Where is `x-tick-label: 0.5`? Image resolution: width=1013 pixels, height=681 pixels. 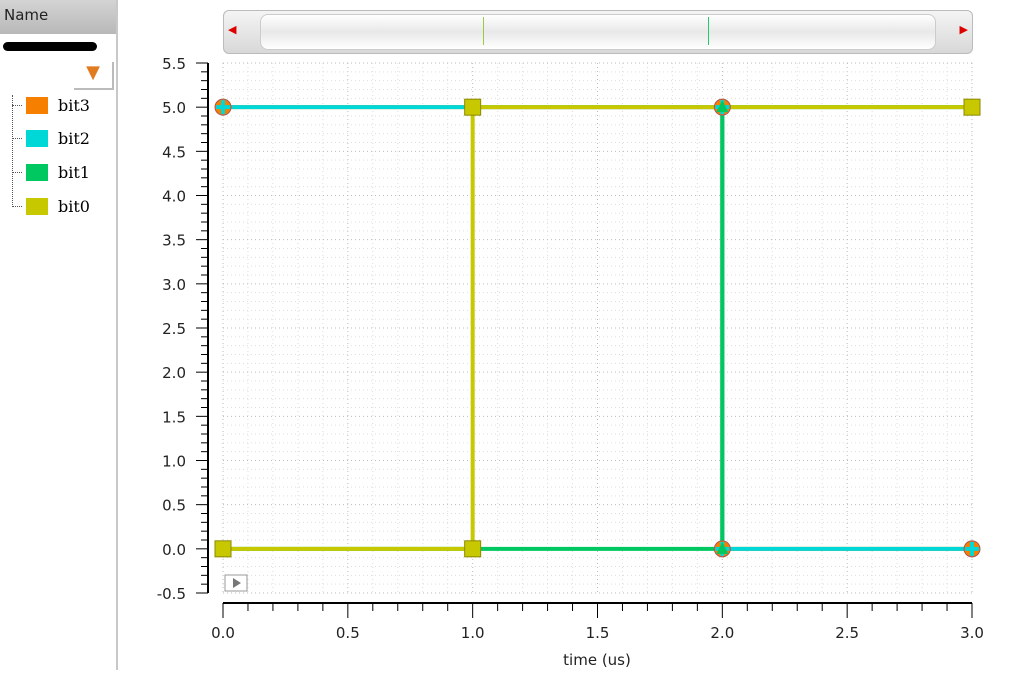 x-tick-label: 0.5 is located at coordinates (348, 633).